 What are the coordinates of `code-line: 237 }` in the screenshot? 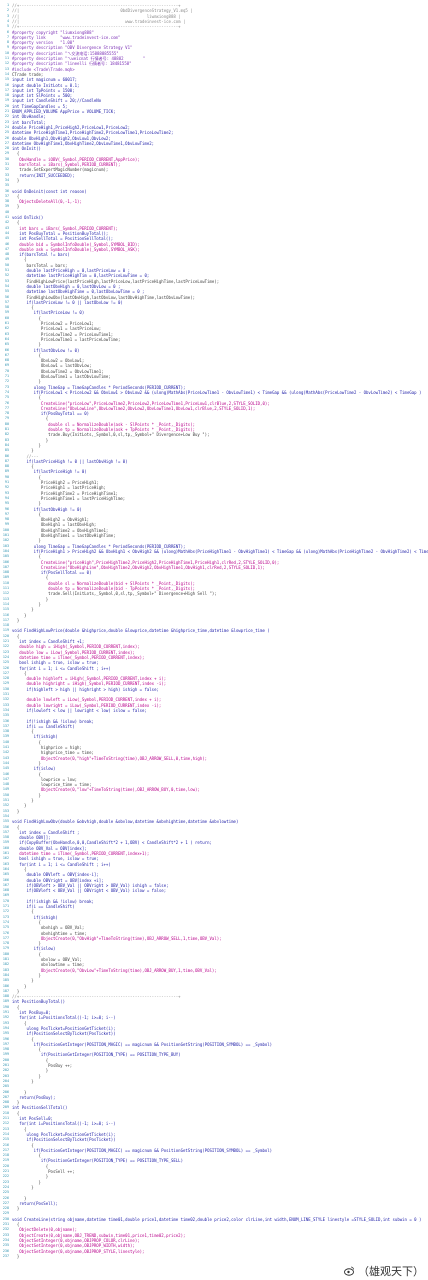 It's located at (214, 1256).